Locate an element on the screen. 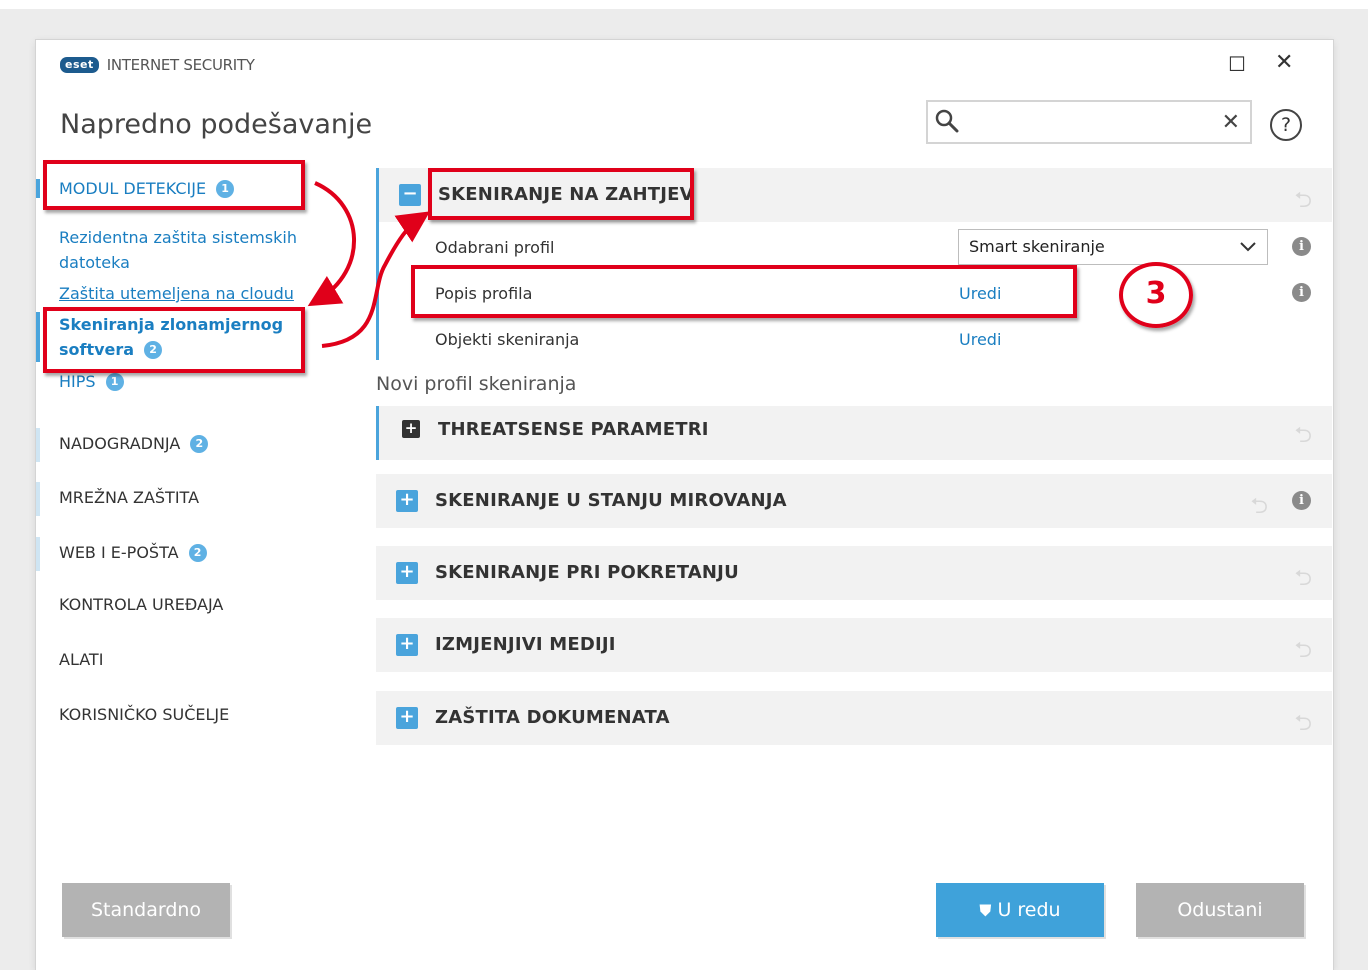 This screenshot has width=1368, height=970. collapse-icon: − is located at coordinates (410, 195).